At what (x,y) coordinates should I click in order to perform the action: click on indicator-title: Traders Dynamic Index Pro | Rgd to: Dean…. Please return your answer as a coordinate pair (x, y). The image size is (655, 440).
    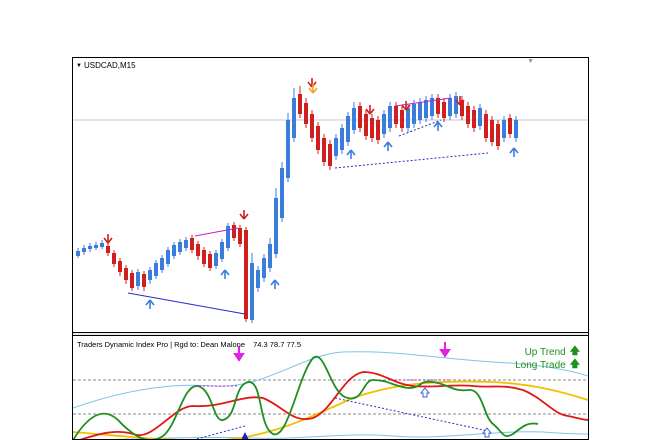
    Looking at the image, I should click on (161, 344).